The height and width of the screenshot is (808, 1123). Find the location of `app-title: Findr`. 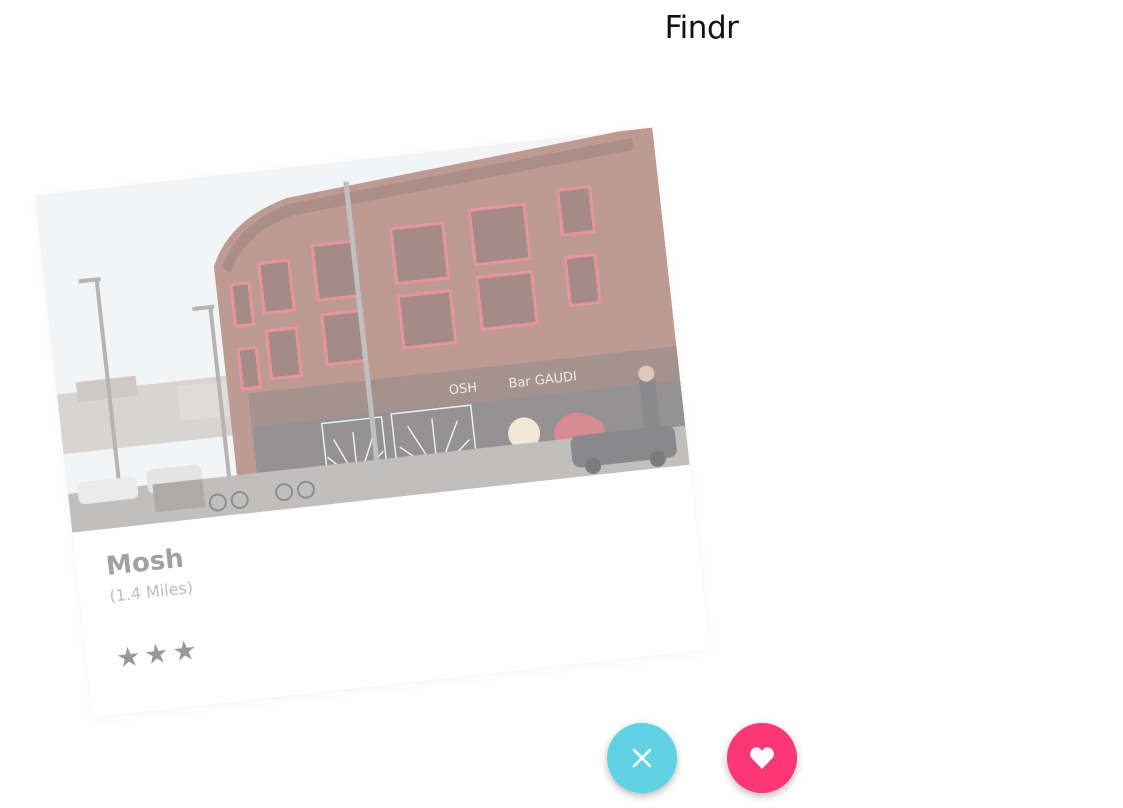

app-title: Findr is located at coordinates (701, 28).